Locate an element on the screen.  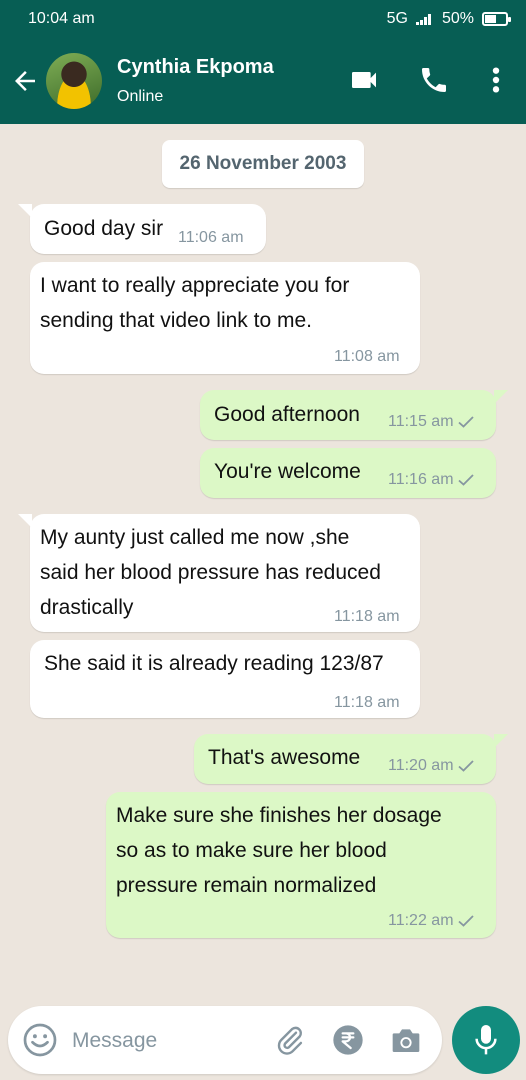
message-text: Good day sir is located at coordinates (104, 228).